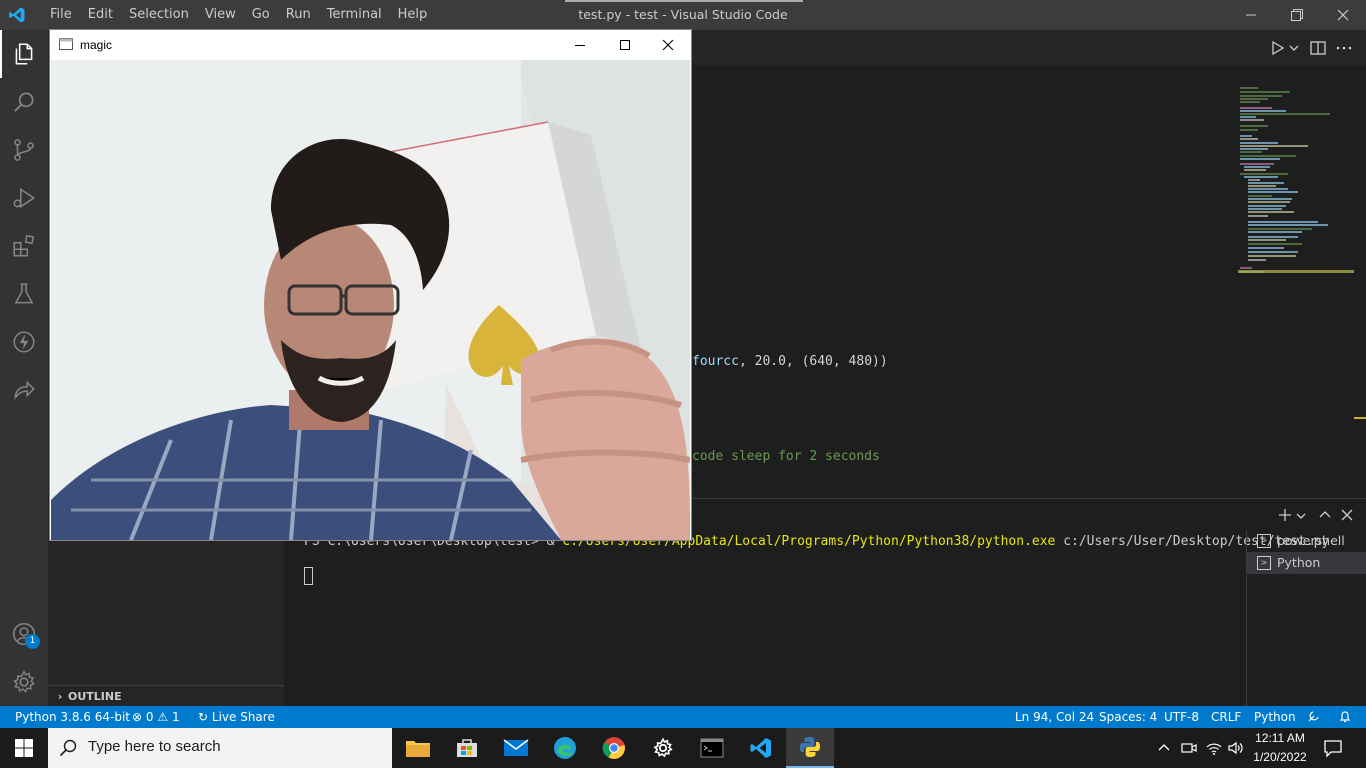 Image resolution: width=1366 pixels, height=768 pixels. I want to click on clock-date: 1/20/2022, so click(1280, 757).